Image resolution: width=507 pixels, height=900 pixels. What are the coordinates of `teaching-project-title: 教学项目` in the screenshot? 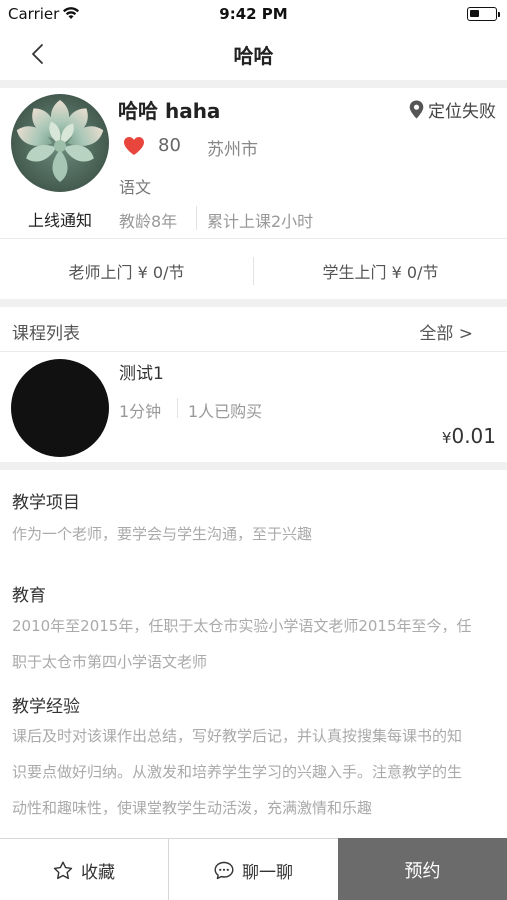 It's located at (46, 503).